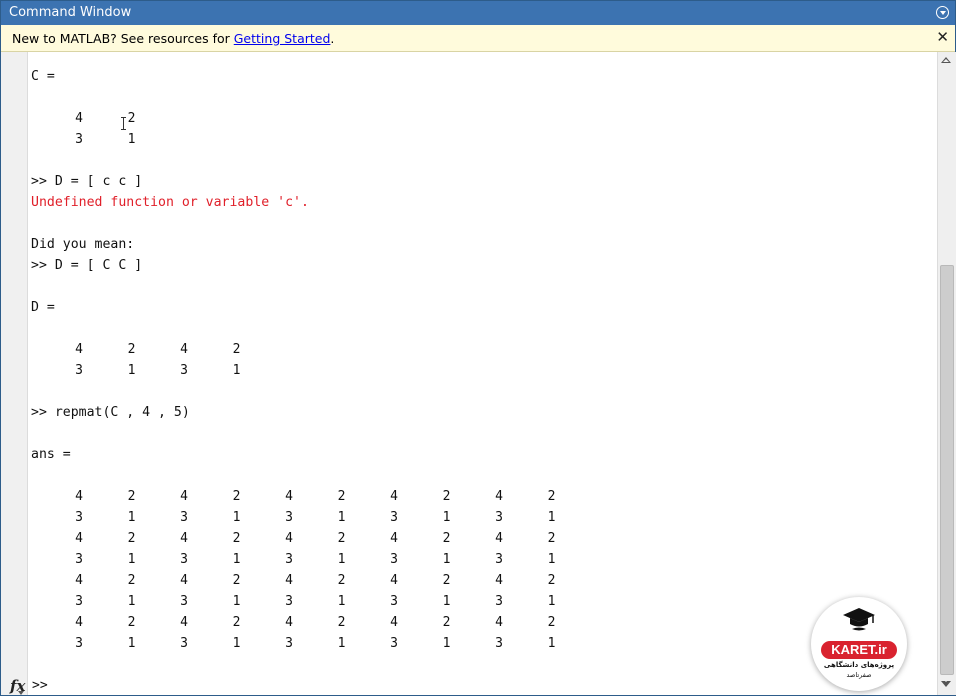  What do you see at coordinates (83, 244) in the screenshot?
I see `console-line: Did you mean:` at bounding box center [83, 244].